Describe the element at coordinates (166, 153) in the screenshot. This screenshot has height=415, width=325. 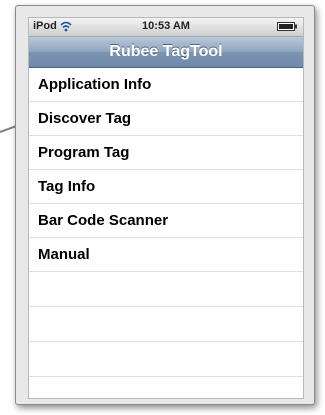
I see `menu-item-program-tag: Program Tag` at that location.